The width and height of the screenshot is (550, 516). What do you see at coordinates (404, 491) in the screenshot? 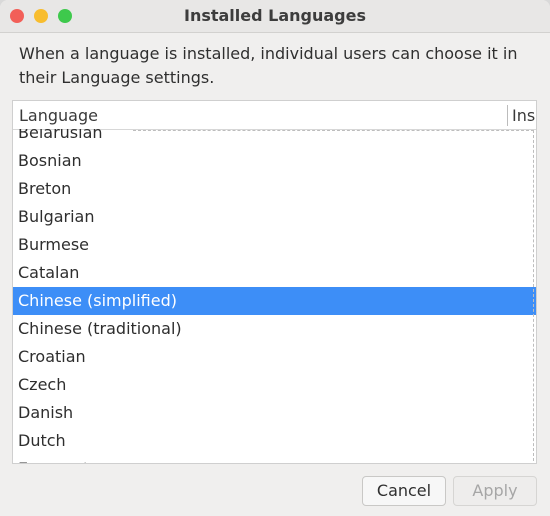
I see `cancel-button: Cancel` at bounding box center [404, 491].